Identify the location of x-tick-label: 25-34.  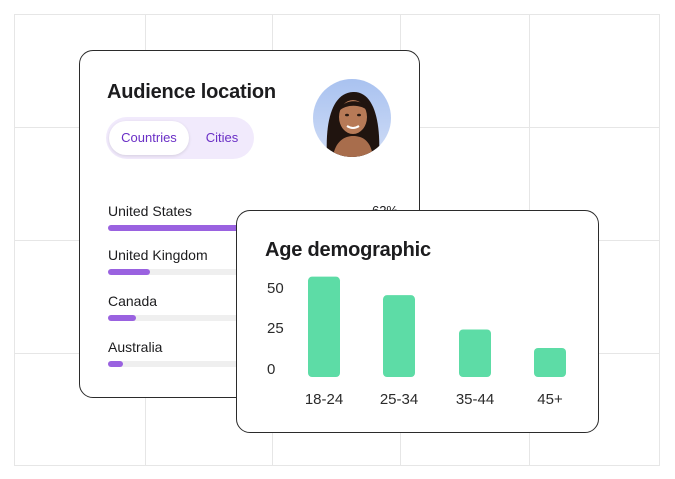
(399, 399).